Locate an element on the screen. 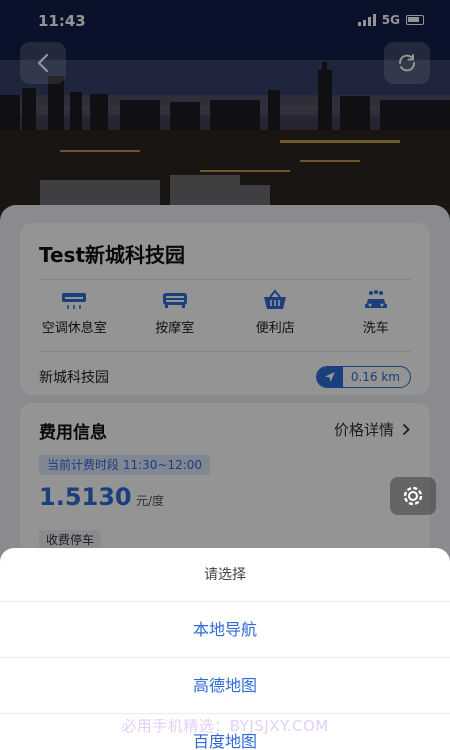 The width and height of the screenshot is (450, 750). sheet-title: 请选择 is located at coordinates (225, 575).